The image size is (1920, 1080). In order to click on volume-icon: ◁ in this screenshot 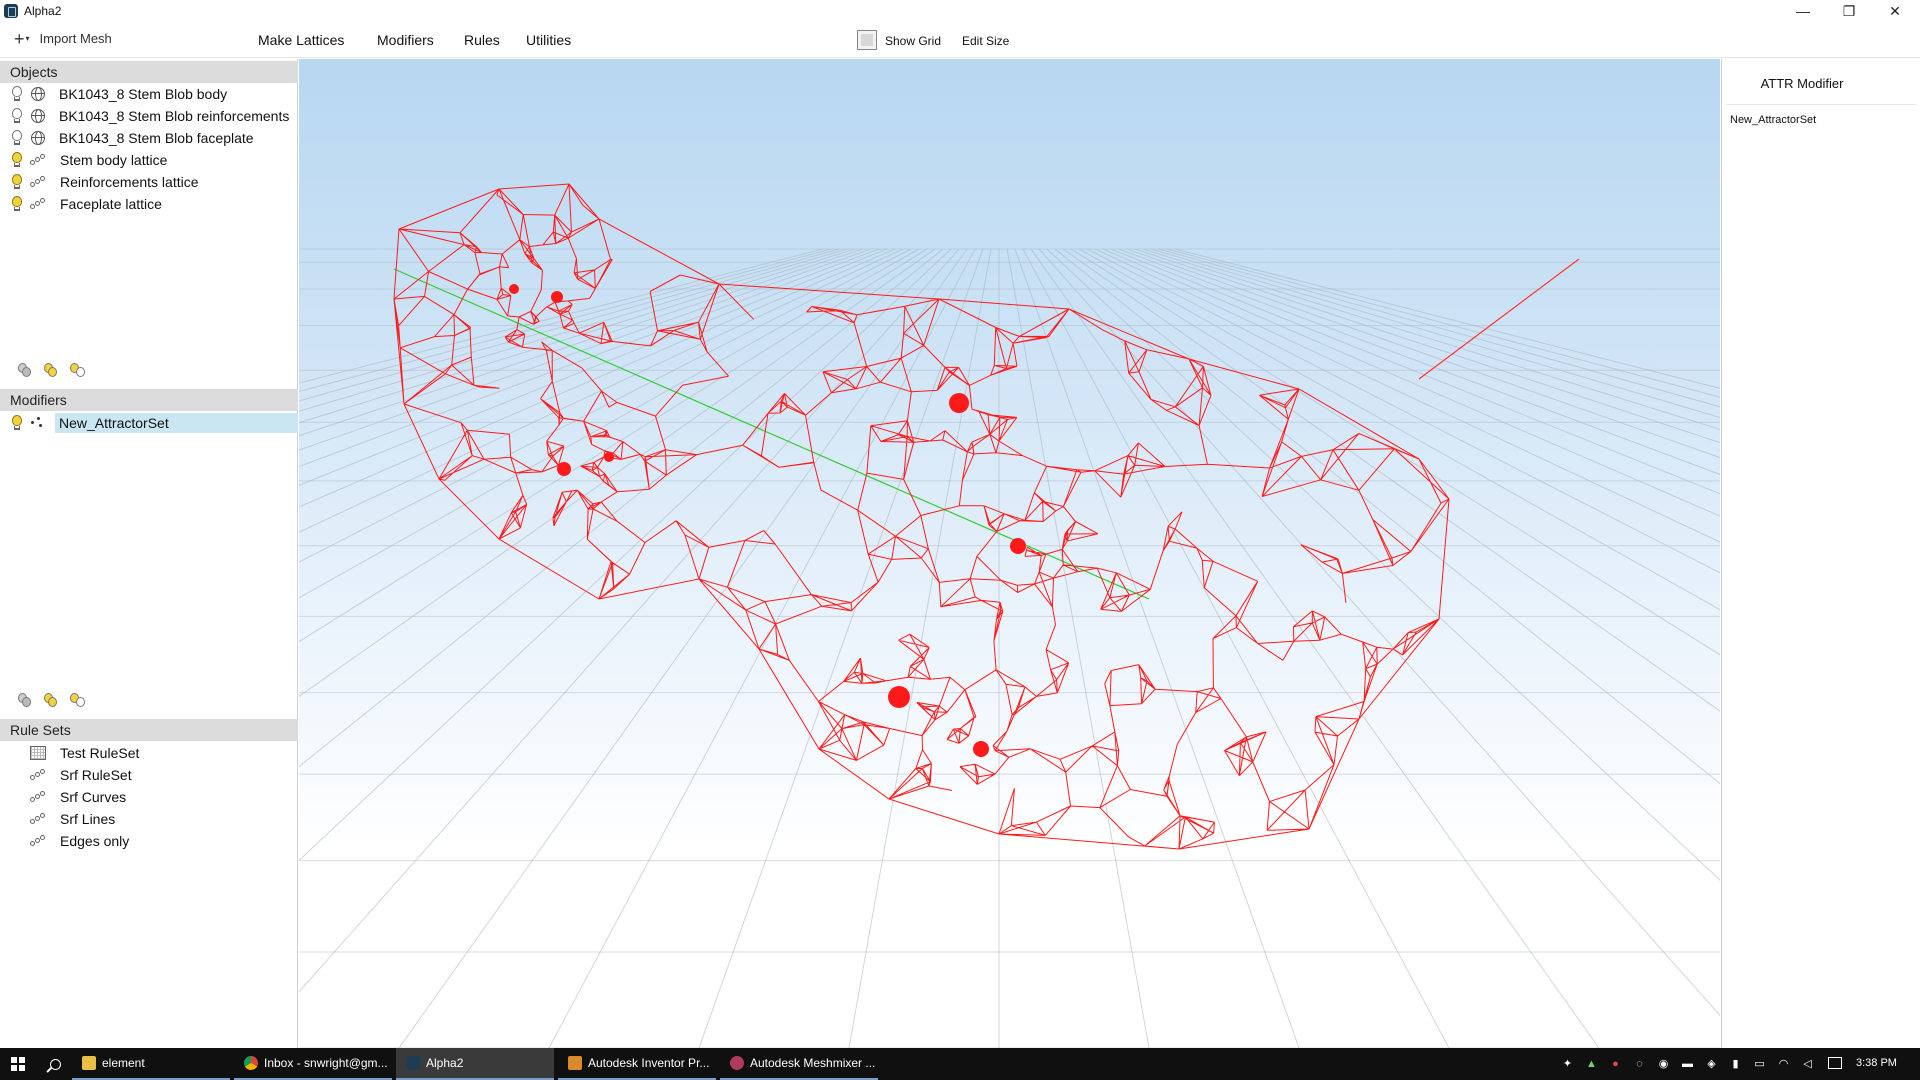, I will do `click(1807, 1064)`.